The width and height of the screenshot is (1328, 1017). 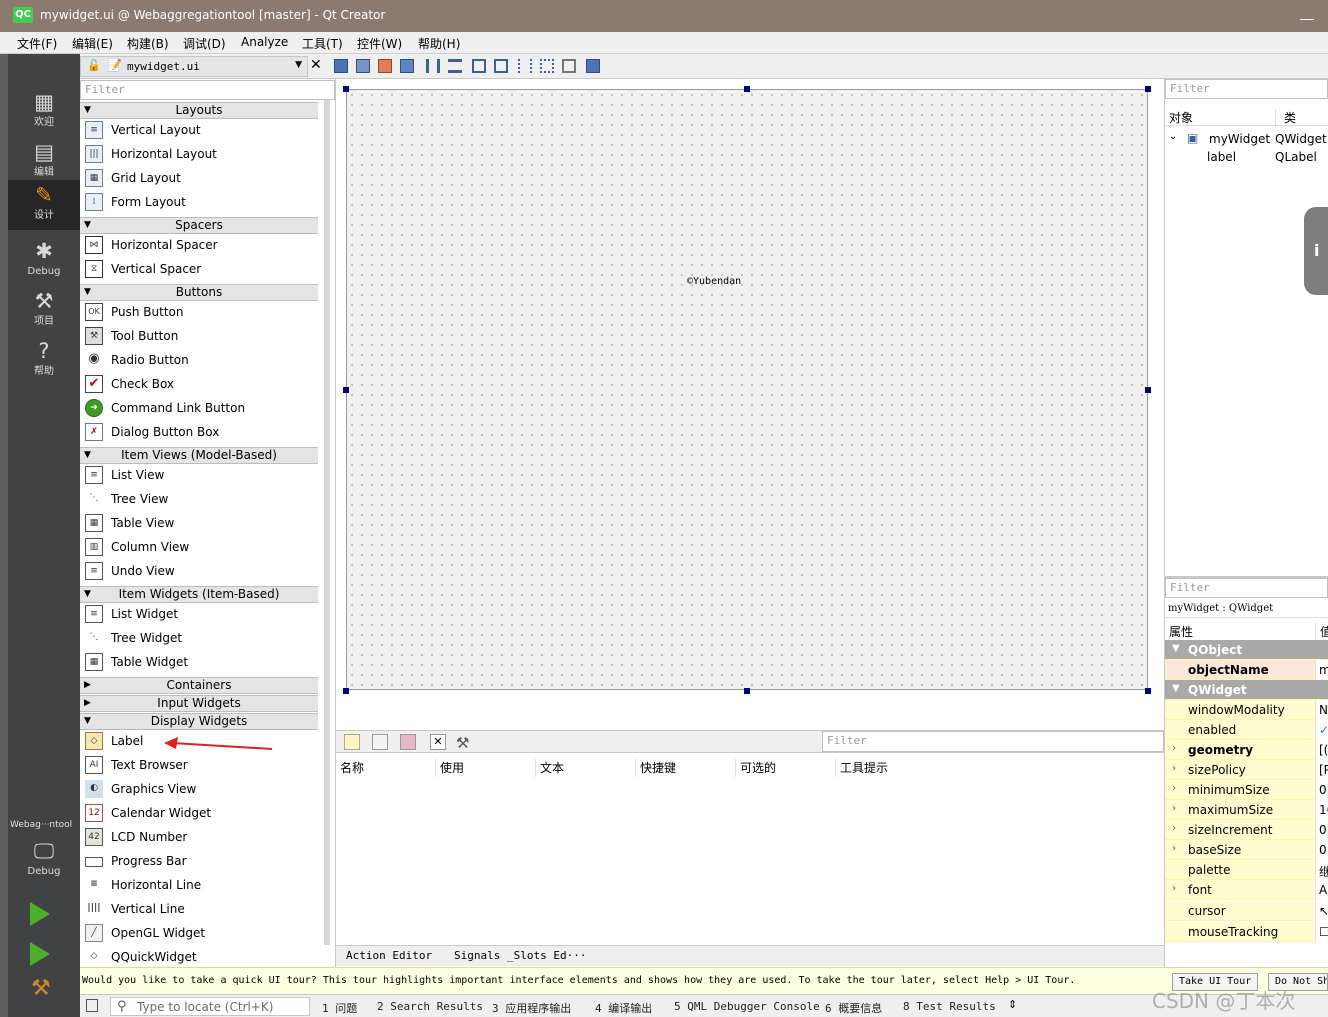 I want to click on ui-tour-info-button: i, so click(x=1316, y=251).